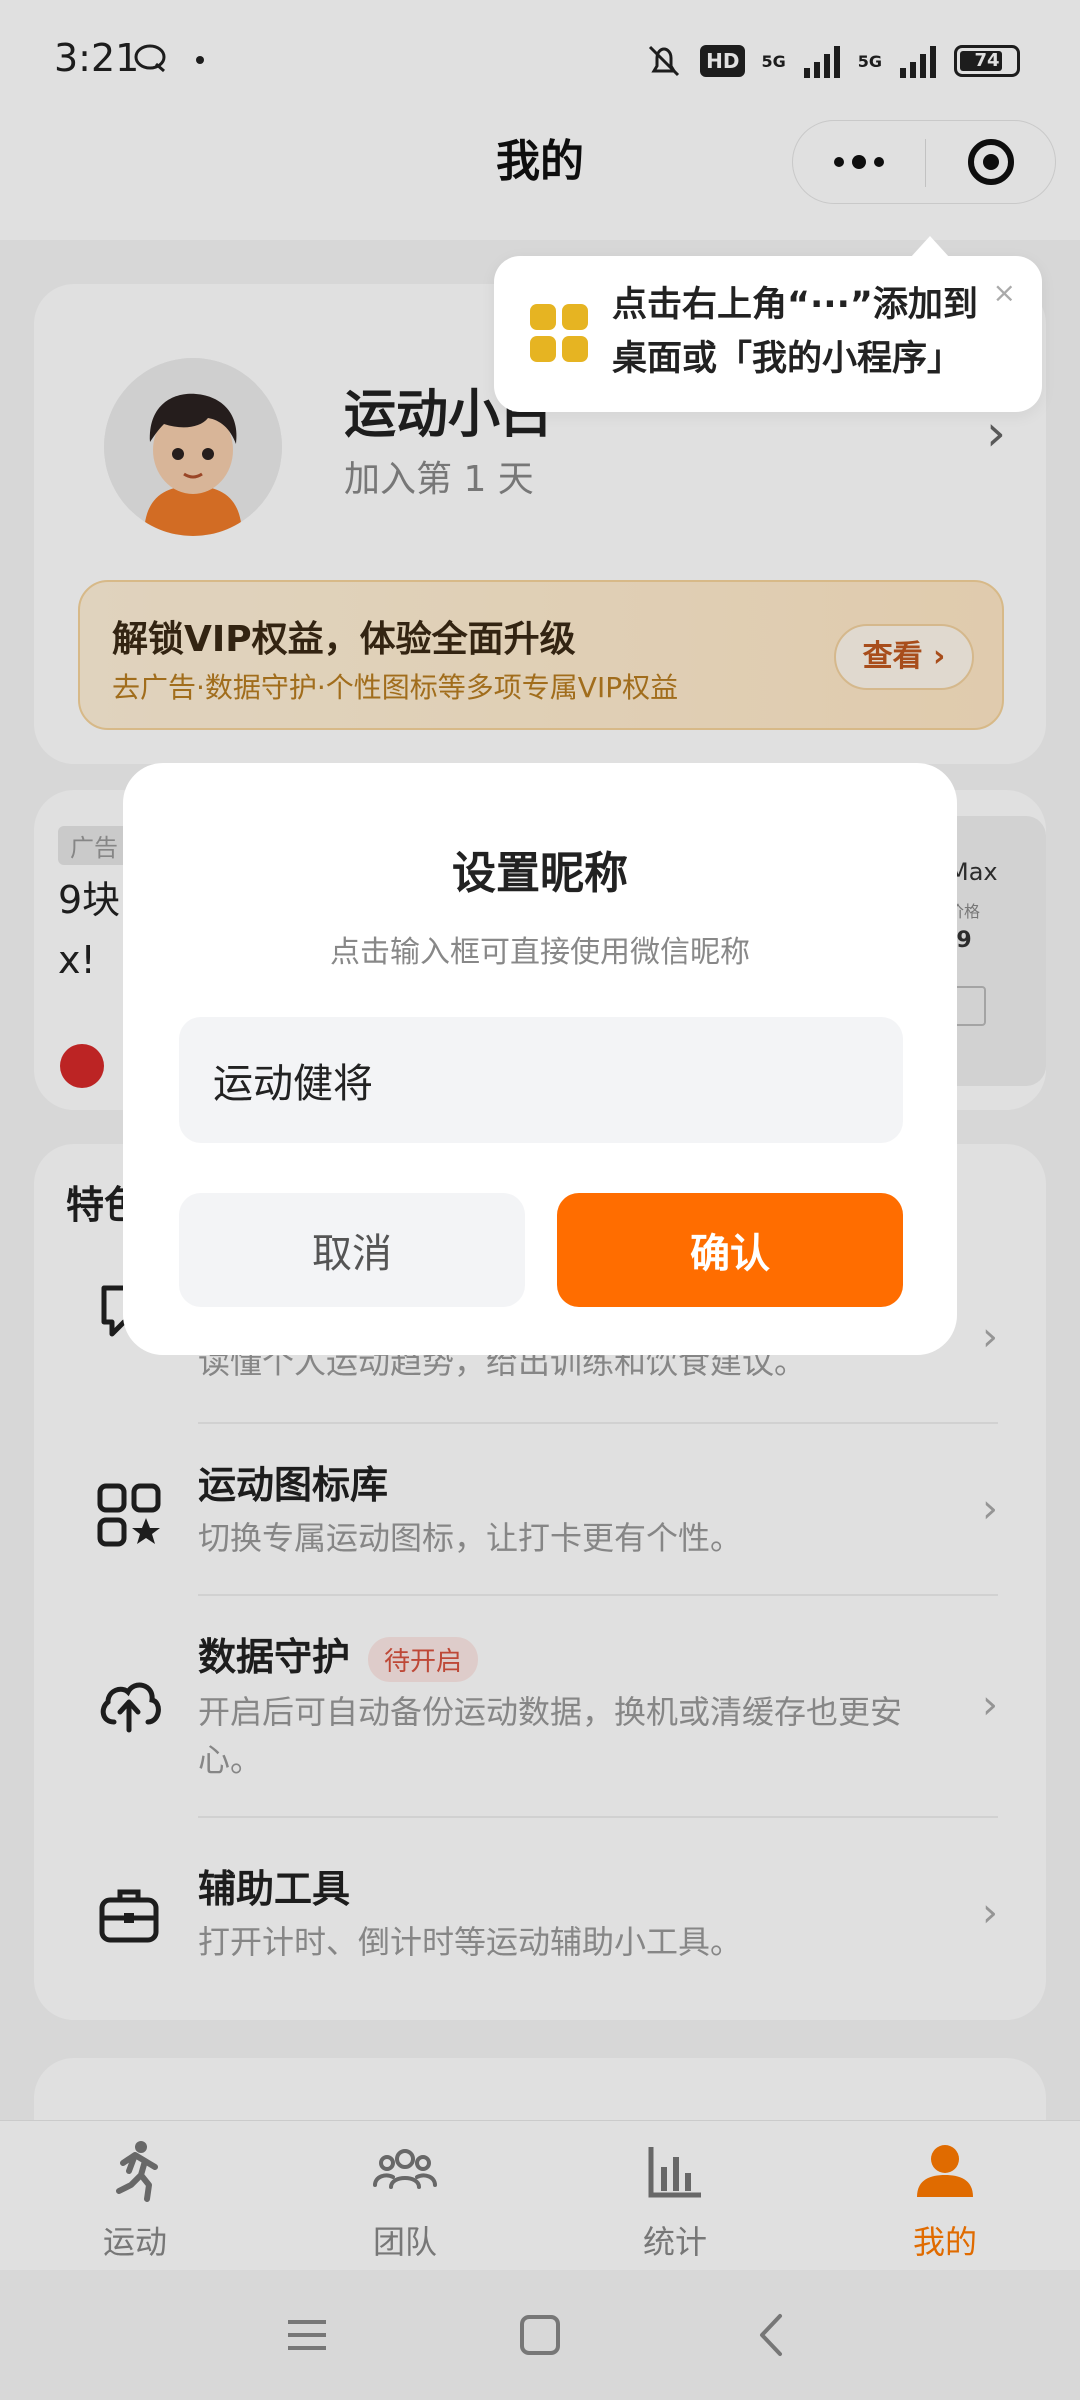 This screenshot has height=2400, width=1080. I want to click on cancel-button: 取消, so click(352, 1250).